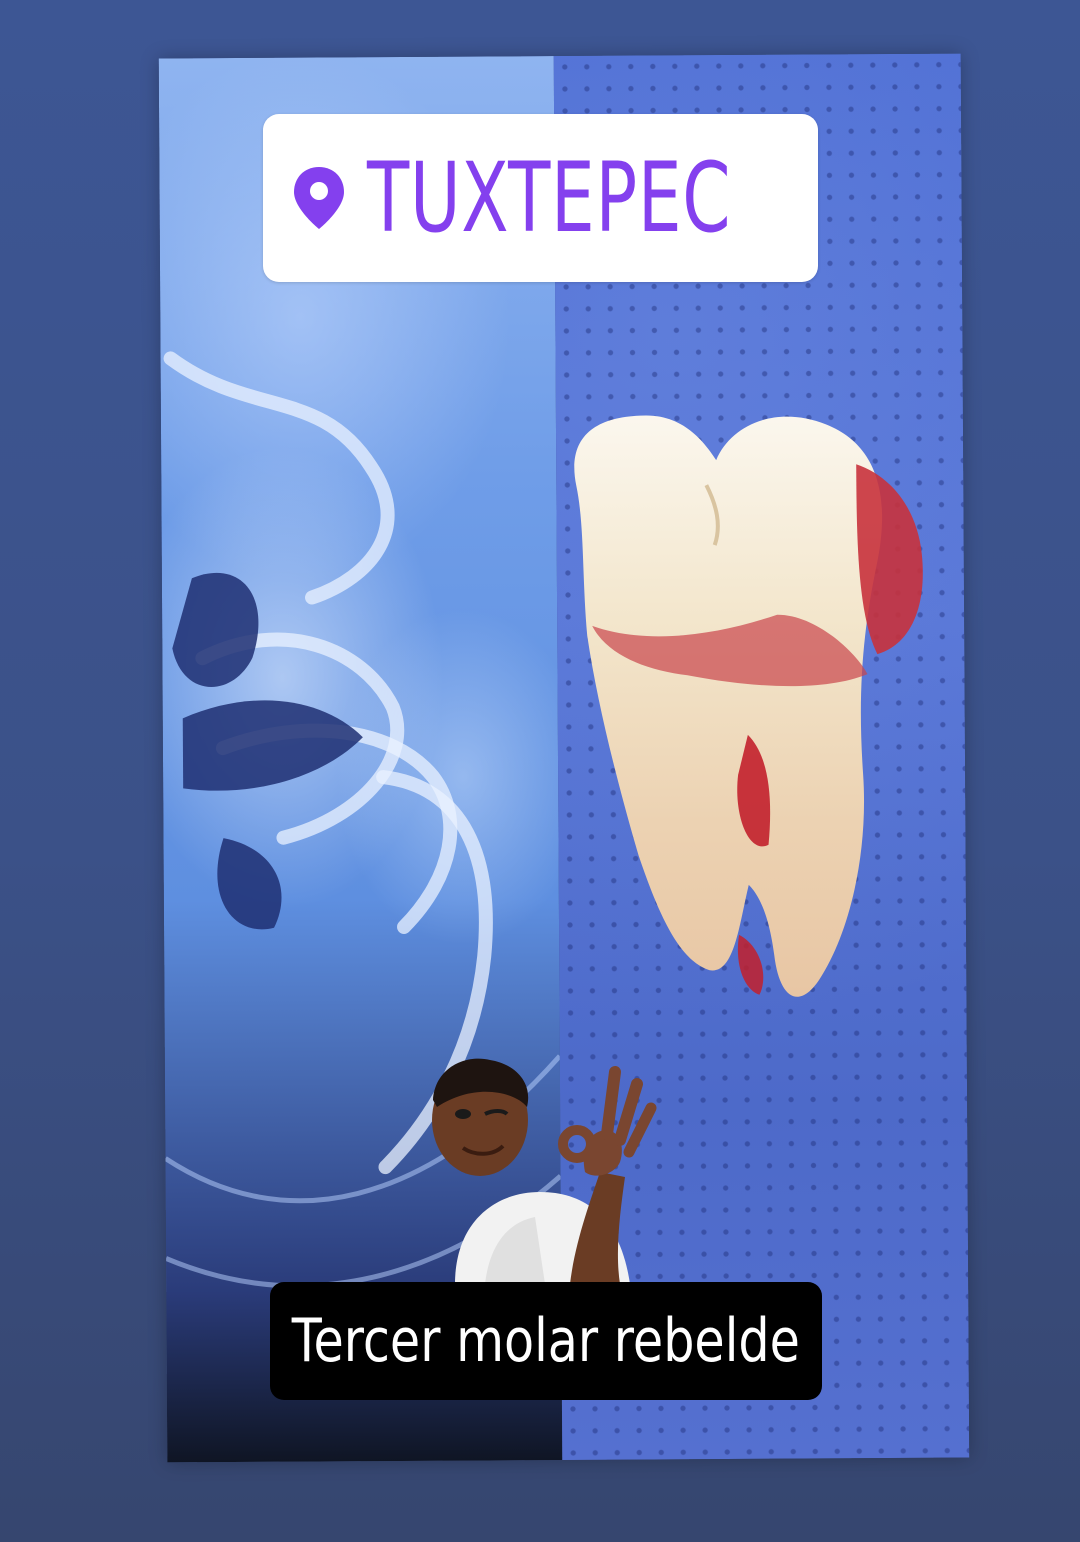  I want to click on location-sticker: TUXTEPEC, so click(540, 198).